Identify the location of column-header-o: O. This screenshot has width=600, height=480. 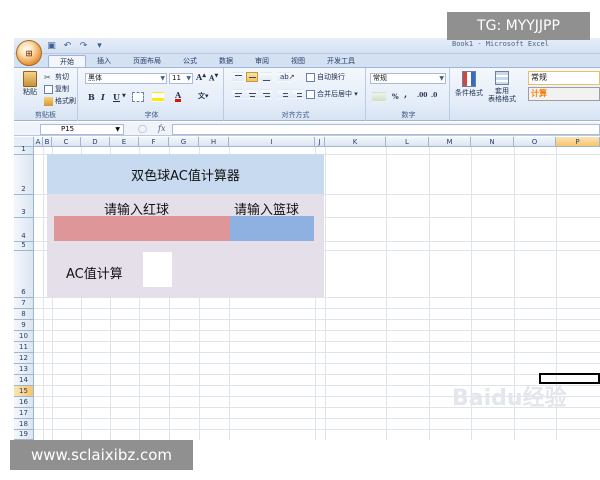
(535, 142).